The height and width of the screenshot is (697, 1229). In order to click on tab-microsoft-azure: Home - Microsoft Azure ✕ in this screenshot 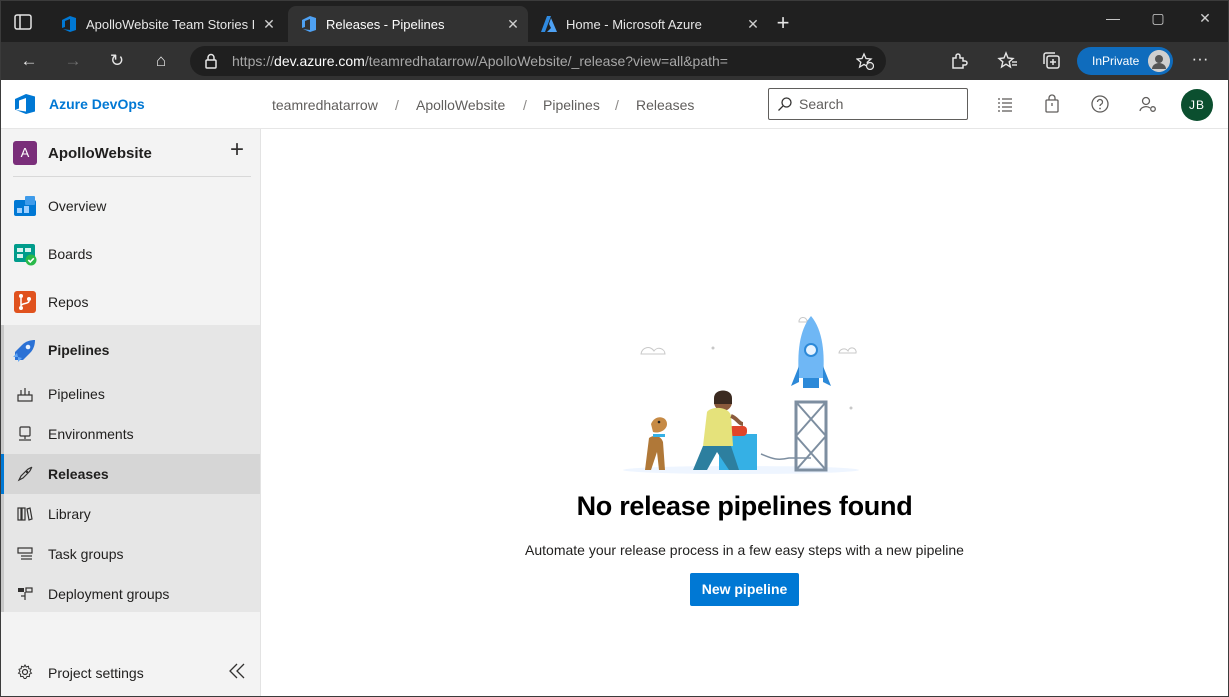, I will do `click(648, 24)`.